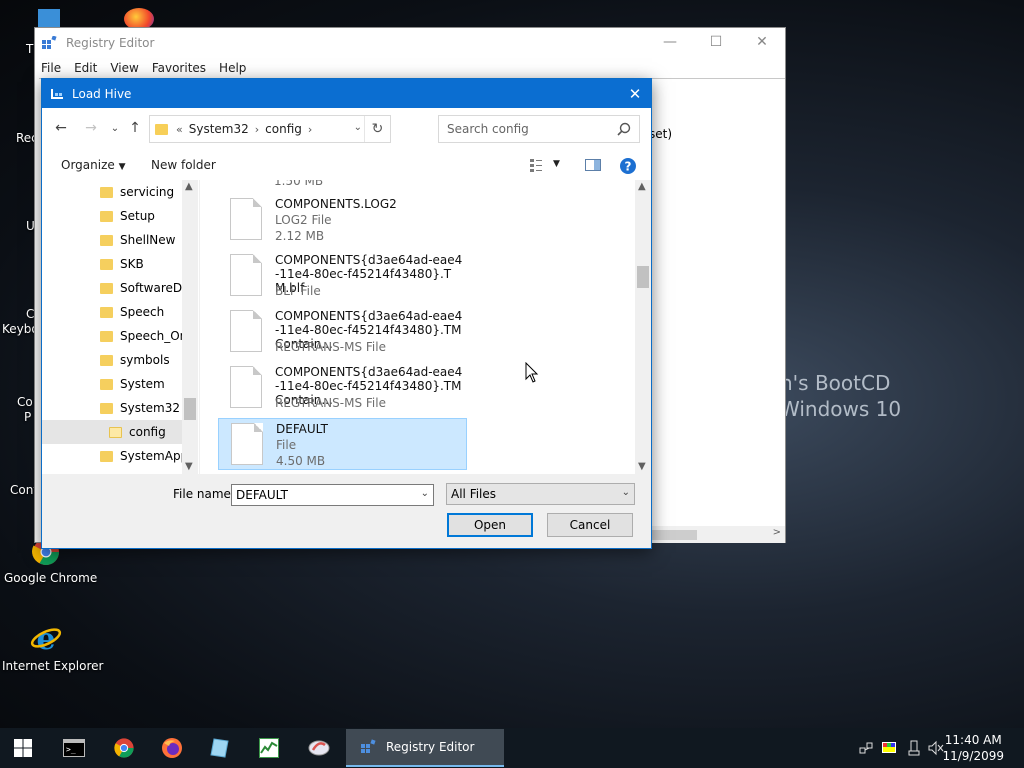 This screenshot has height=768, width=1024. What do you see at coordinates (717, 534) in the screenshot?
I see `registry-horizontal-scrollbar: >` at bounding box center [717, 534].